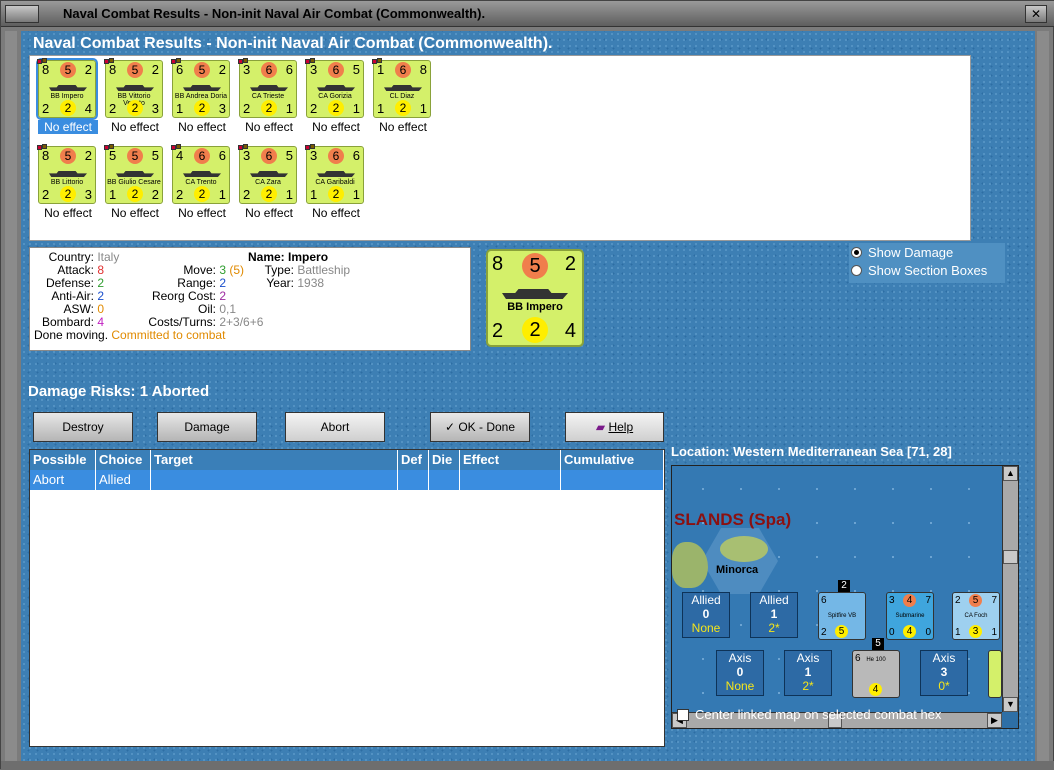 The image size is (1054, 770). Describe the element at coordinates (268, 182) in the screenshot. I see `unit-counter: 3 6 5 CA Zara 2 2 1 No effect` at that location.